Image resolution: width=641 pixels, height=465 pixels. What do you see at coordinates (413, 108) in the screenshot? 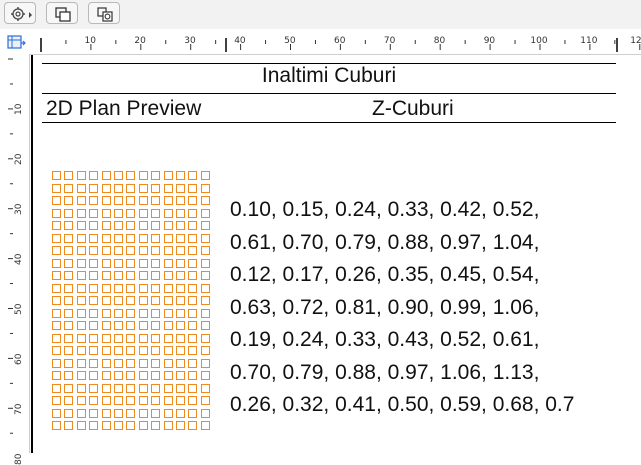
I see `column-header-values: Z-Cuburi` at bounding box center [413, 108].